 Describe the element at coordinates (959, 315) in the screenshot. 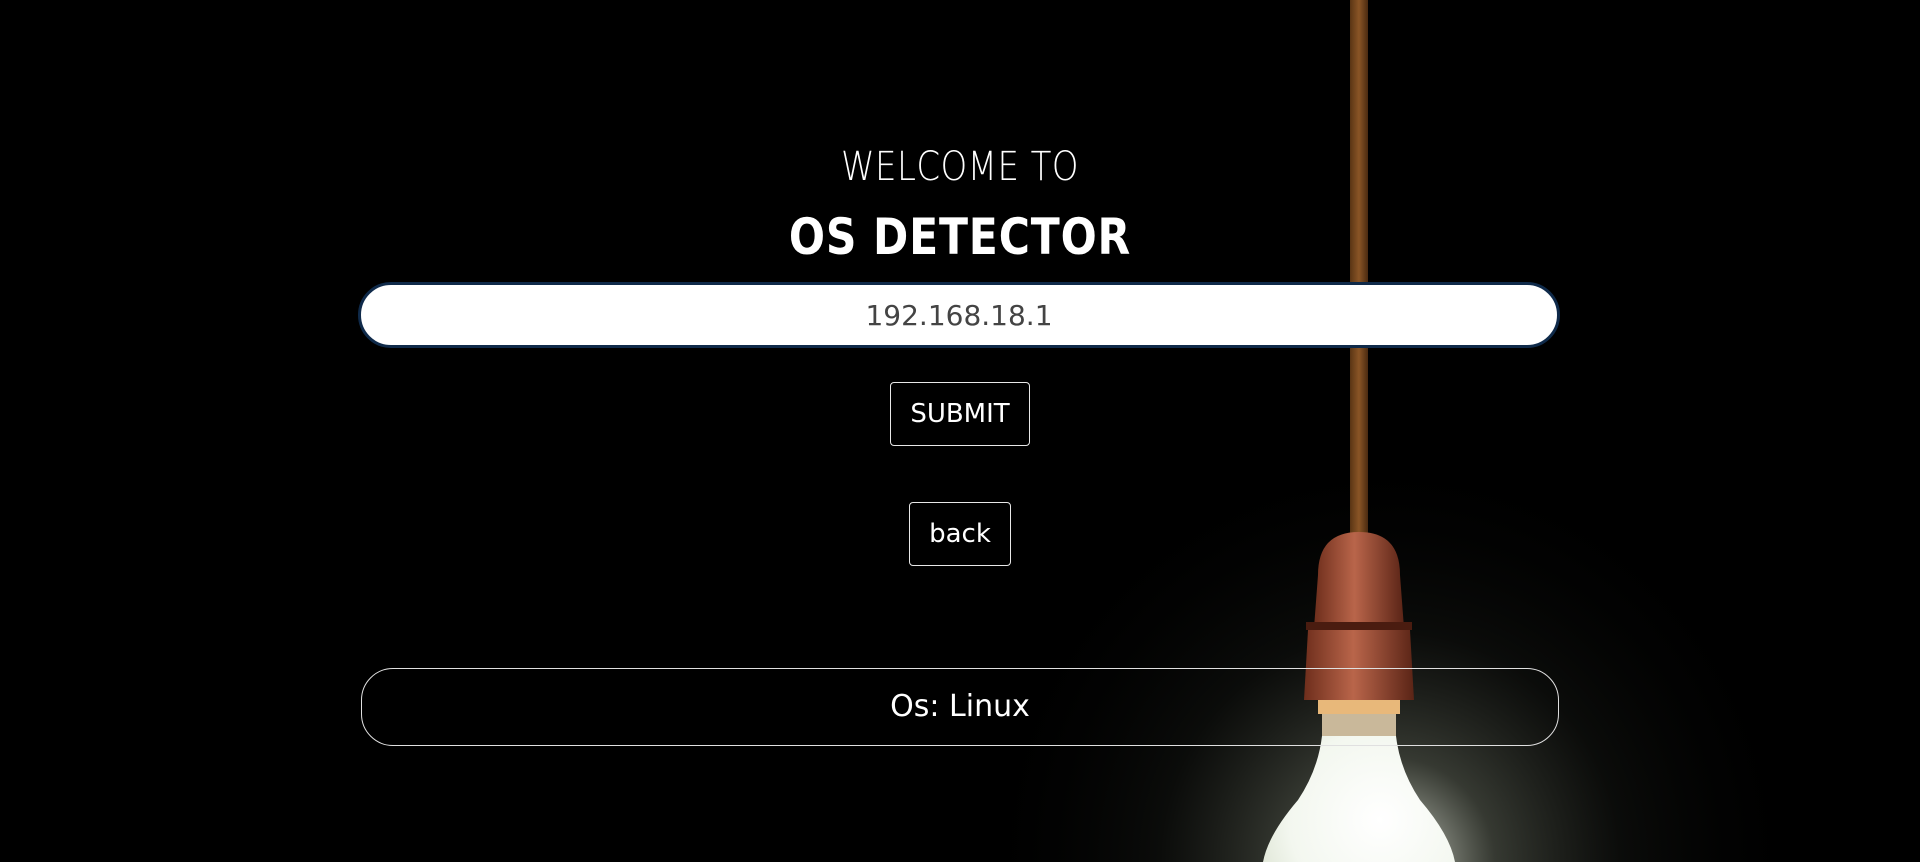

I see `ip-address-input` at that location.